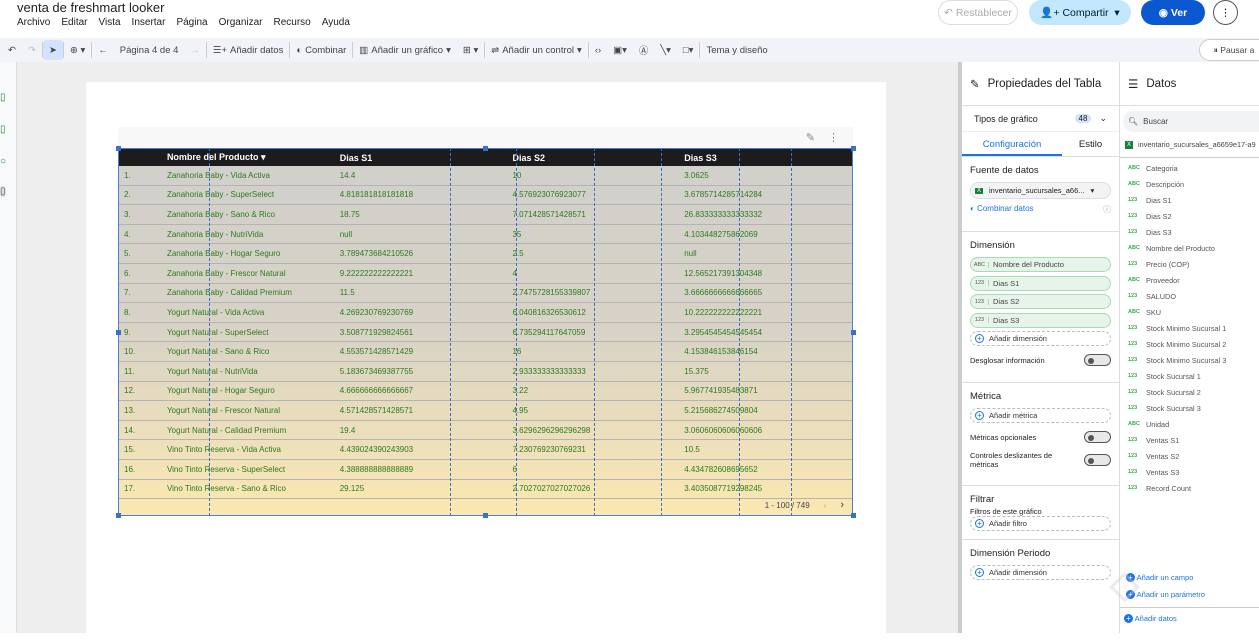 This screenshot has width=1259, height=642. What do you see at coordinates (33, 22) in the screenshot?
I see `menu-archivo: Archivo` at bounding box center [33, 22].